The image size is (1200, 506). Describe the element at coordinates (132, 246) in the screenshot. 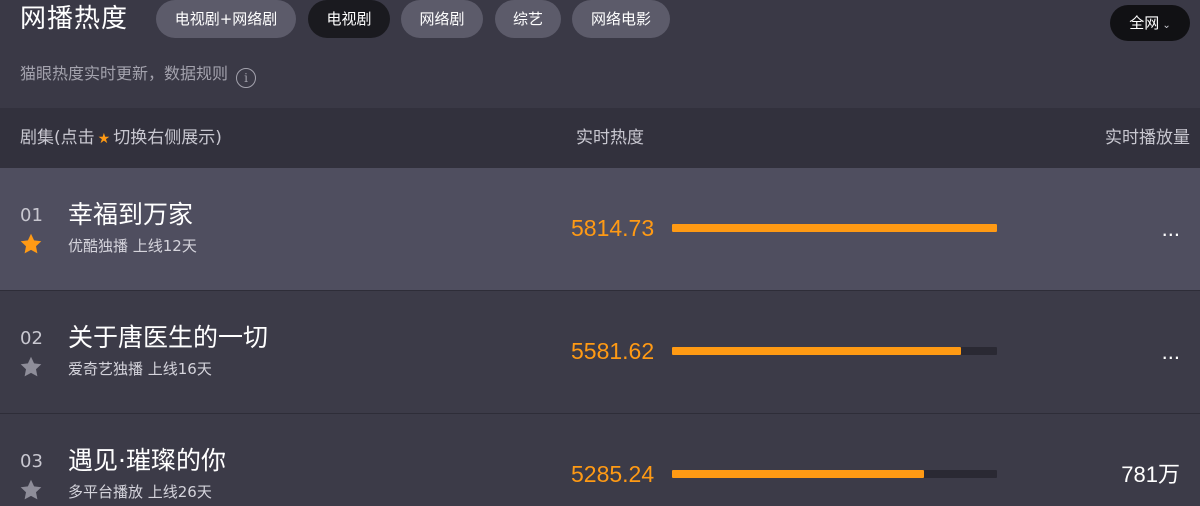

I see `show-meta: 优酷独播 上线12天` at that location.